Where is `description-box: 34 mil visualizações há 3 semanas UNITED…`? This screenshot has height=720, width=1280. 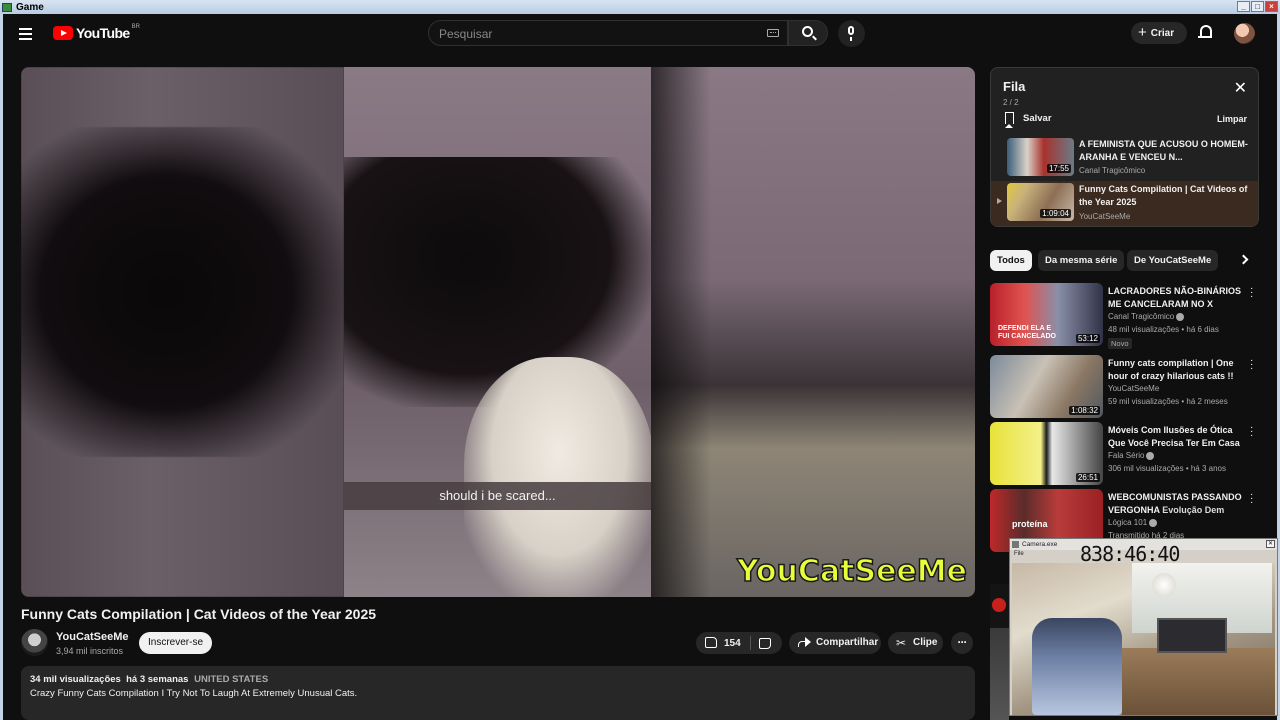
description-box: 34 mil visualizações há 3 semanas UNITED… is located at coordinates (498, 693).